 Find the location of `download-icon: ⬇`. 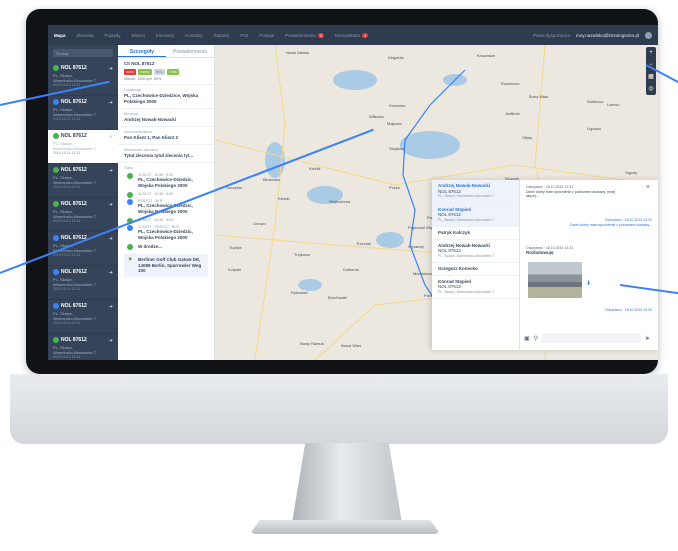

download-icon: ⬇ is located at coordinates (588, 283).